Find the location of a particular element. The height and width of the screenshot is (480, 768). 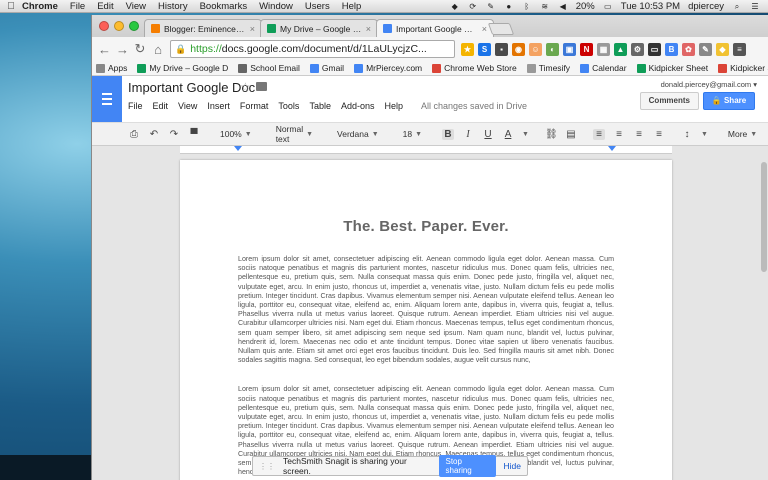

bold-button: B is located at coordinates (448, 134).